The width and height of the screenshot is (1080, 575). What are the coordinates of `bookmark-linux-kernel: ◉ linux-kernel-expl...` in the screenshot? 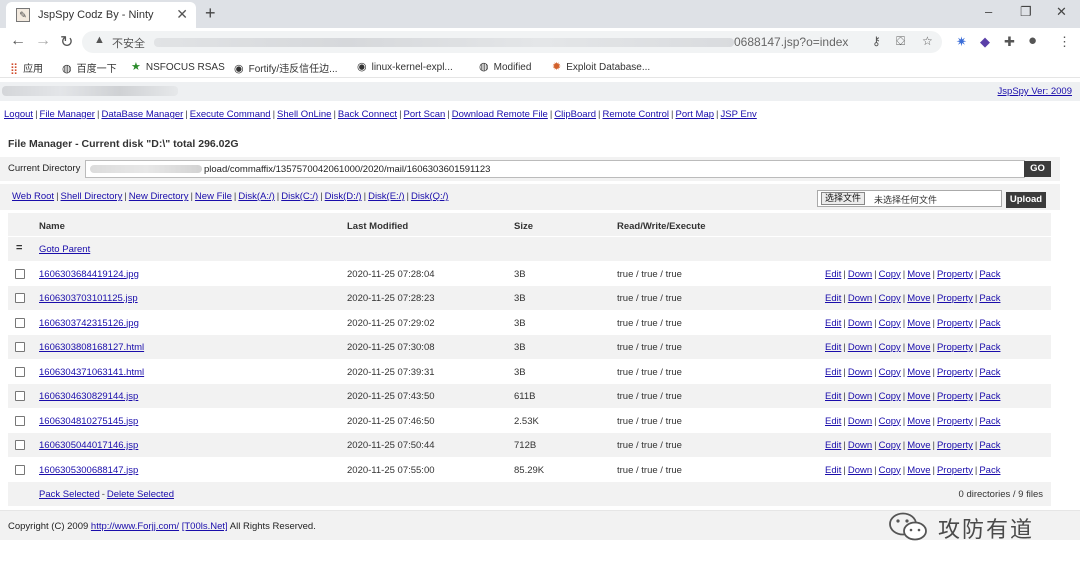 It's located at (405, 66).